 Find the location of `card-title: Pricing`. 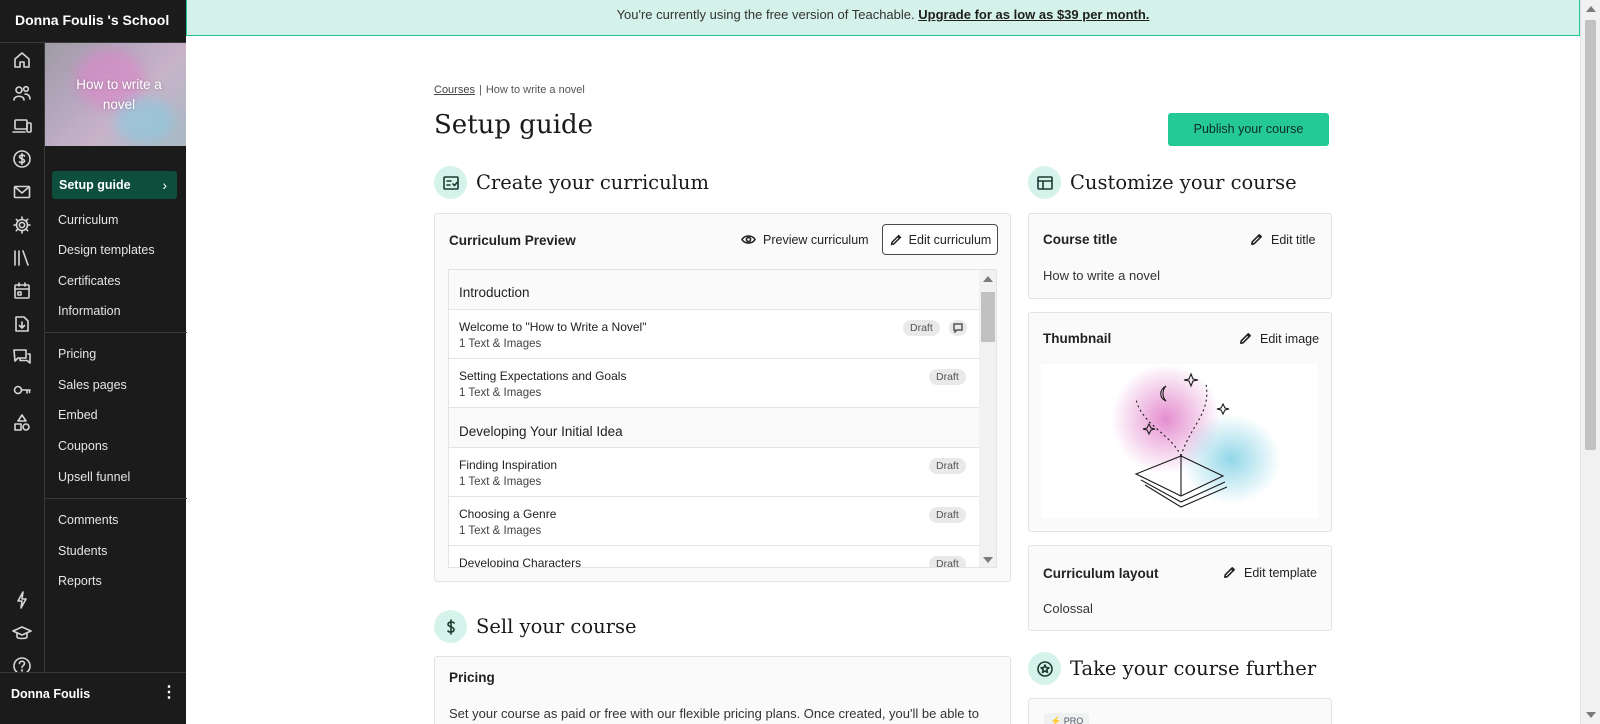

card-title: Pricing is located at coordinates (472, 677).